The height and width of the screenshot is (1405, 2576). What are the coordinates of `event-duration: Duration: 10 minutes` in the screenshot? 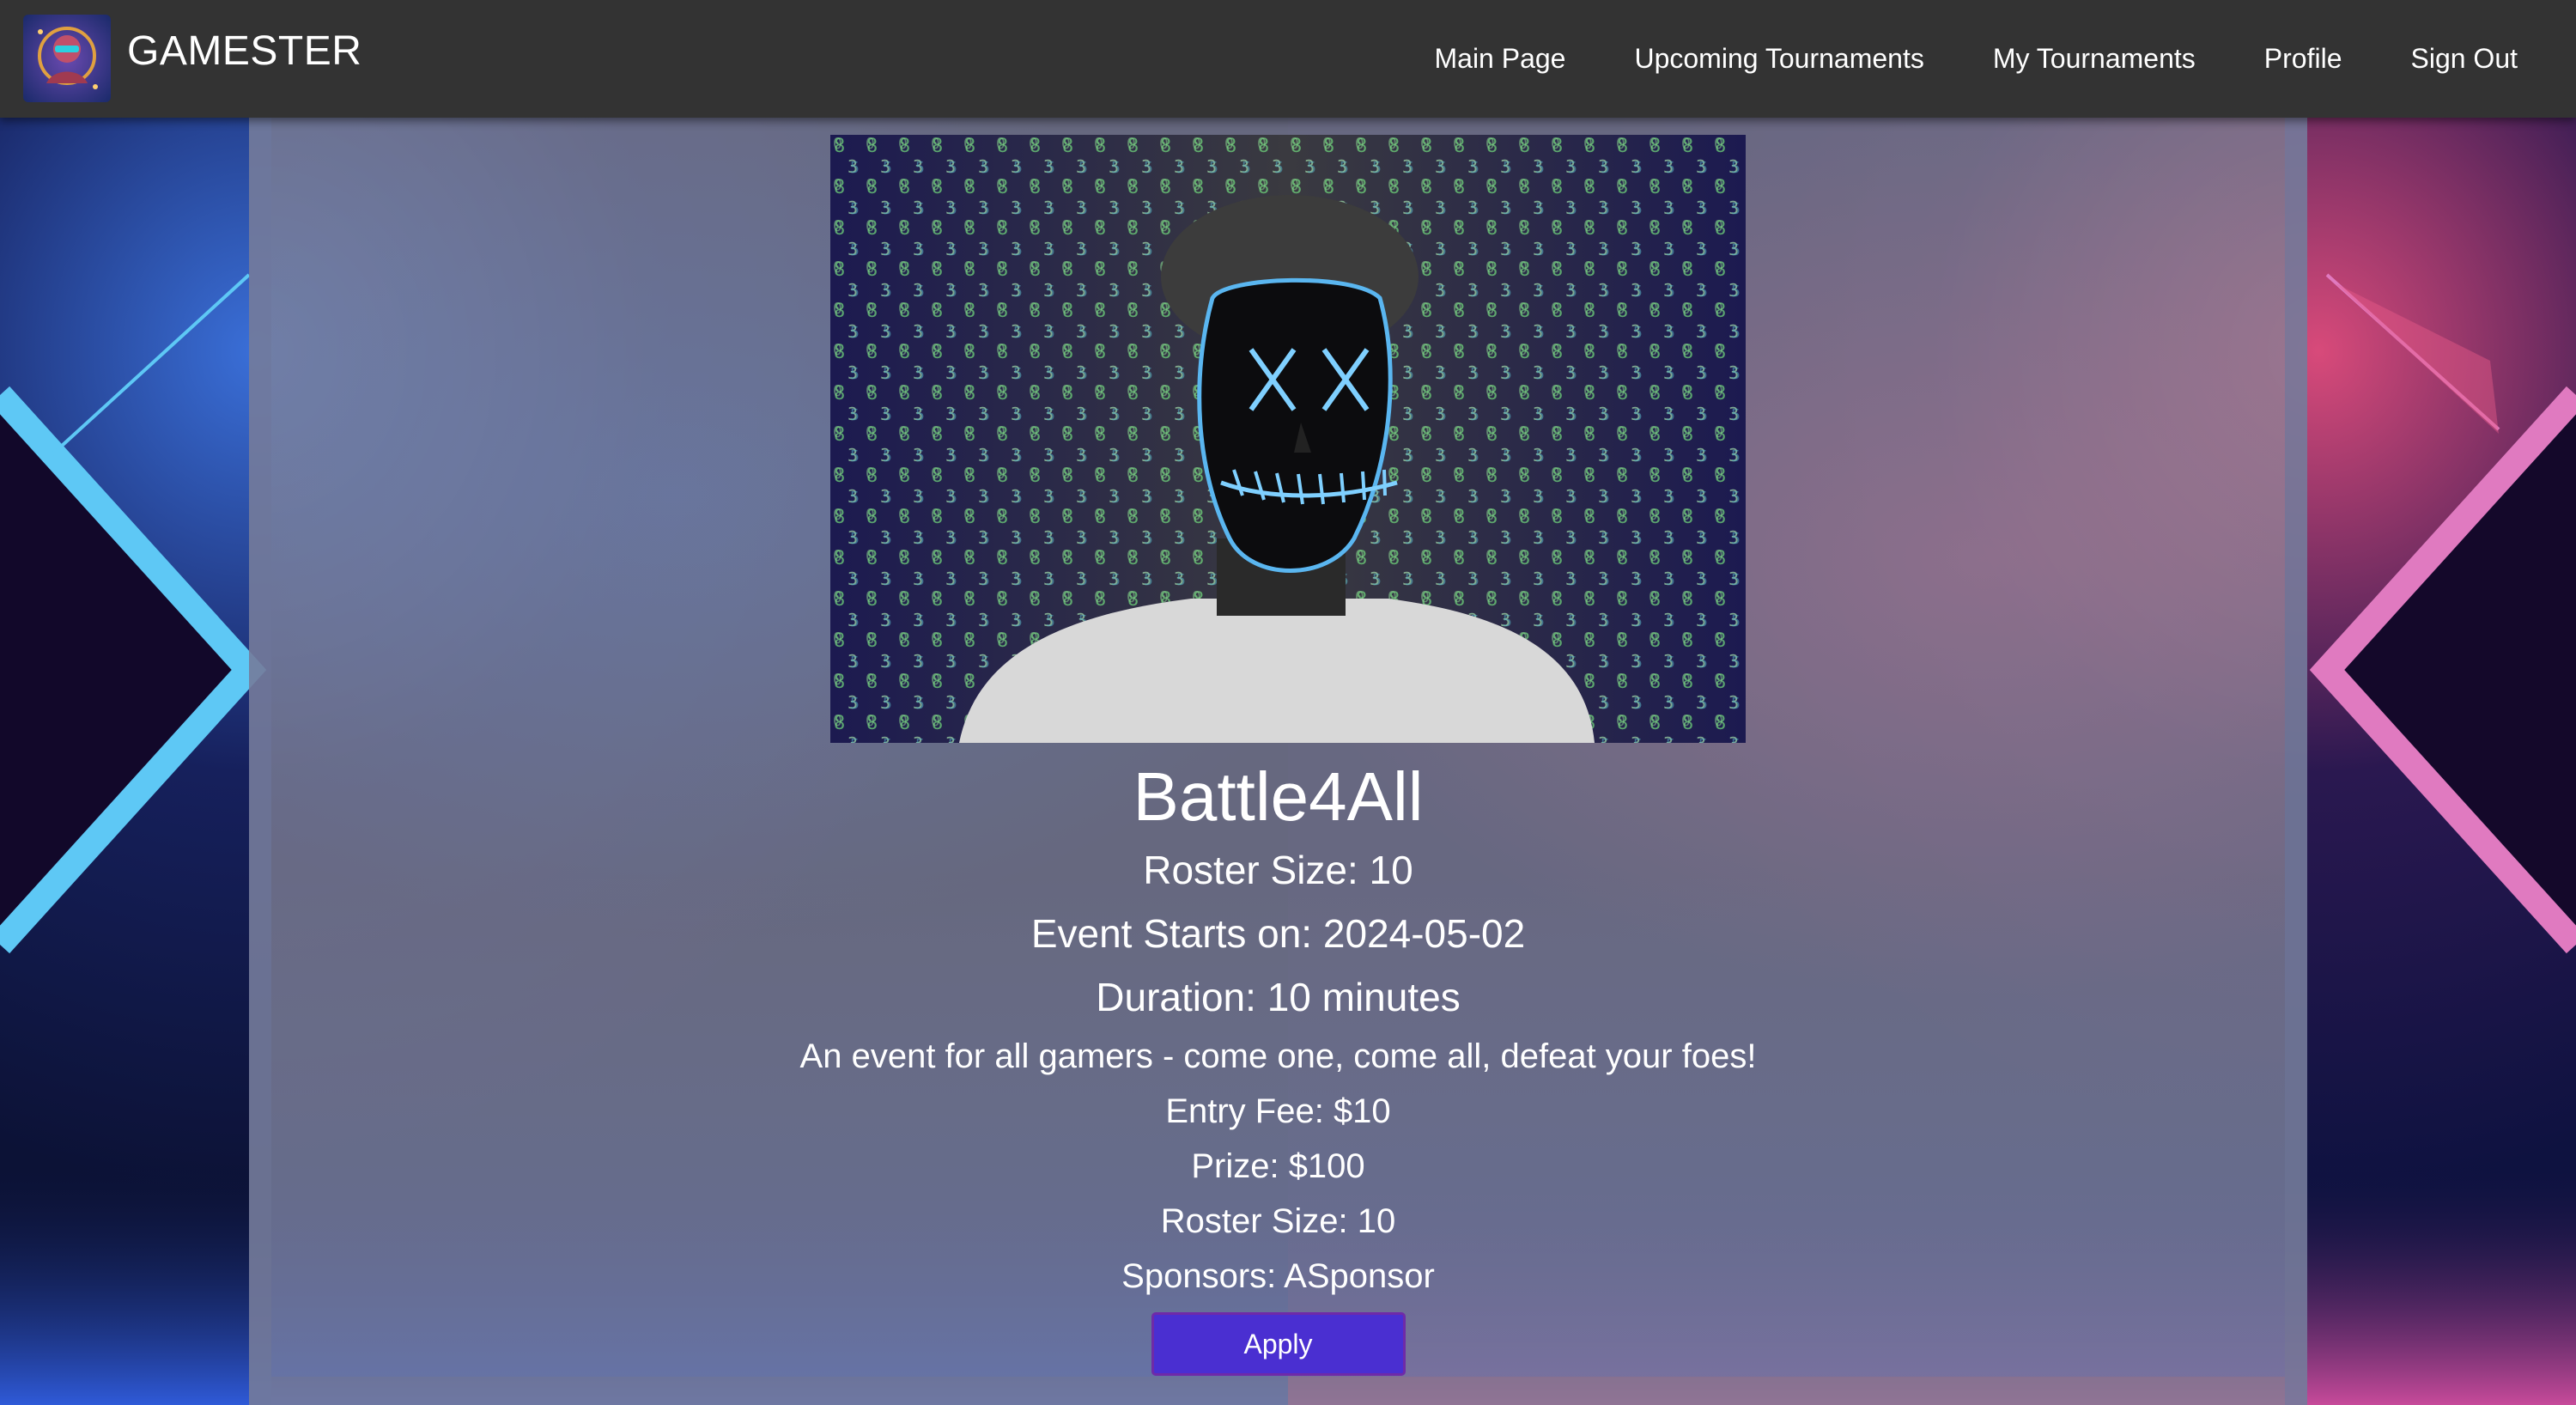 It's located at (1279, 997).